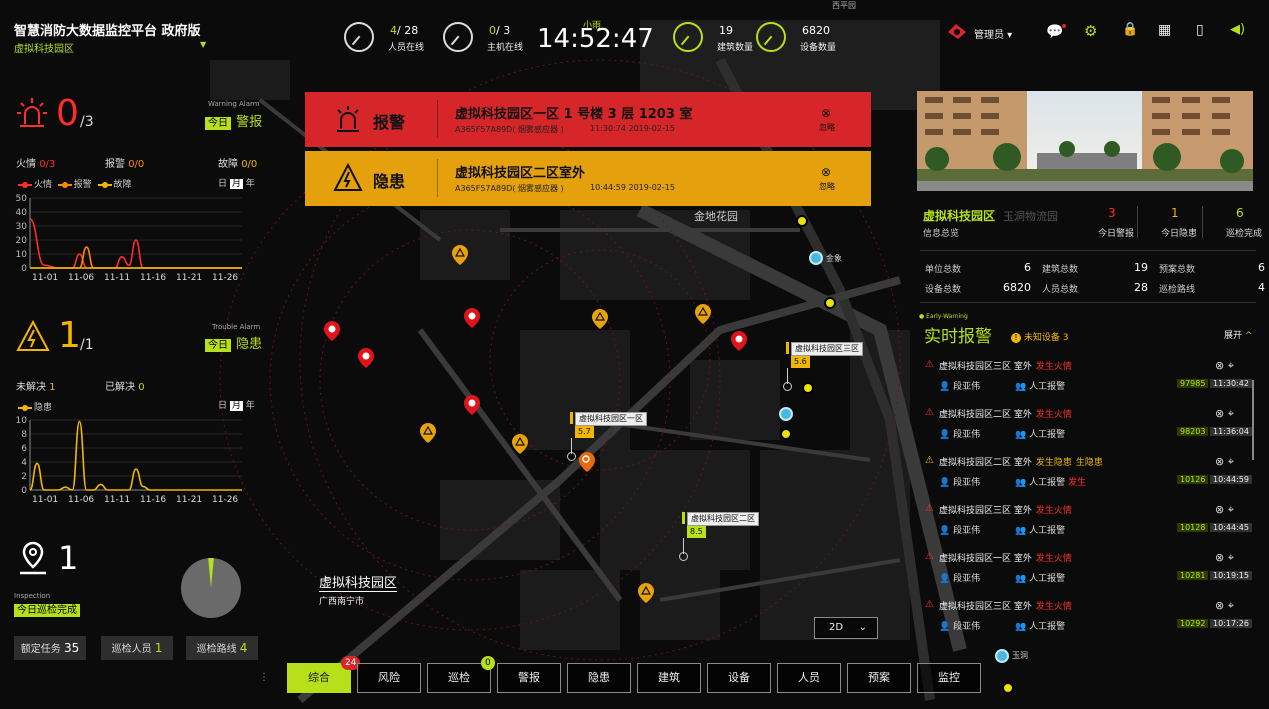 The image size is (1269, 709). I want to click on tab-1: 风险, so click(389, 678).